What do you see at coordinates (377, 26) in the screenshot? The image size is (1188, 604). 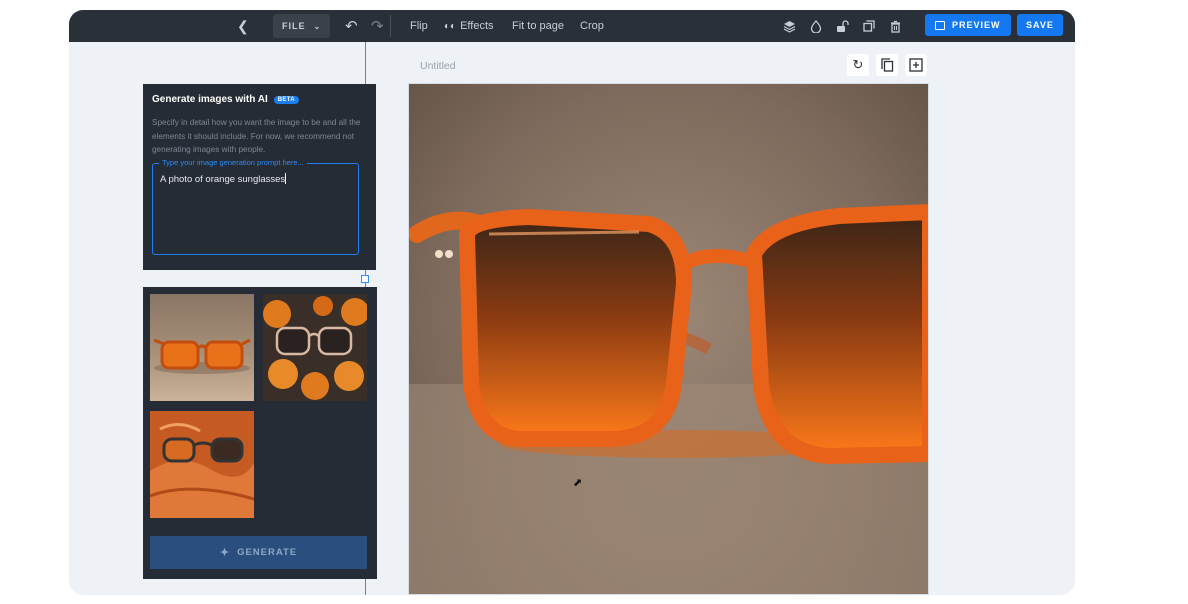 I see `redo-icon: ↷` at bounding box center [377, 26].